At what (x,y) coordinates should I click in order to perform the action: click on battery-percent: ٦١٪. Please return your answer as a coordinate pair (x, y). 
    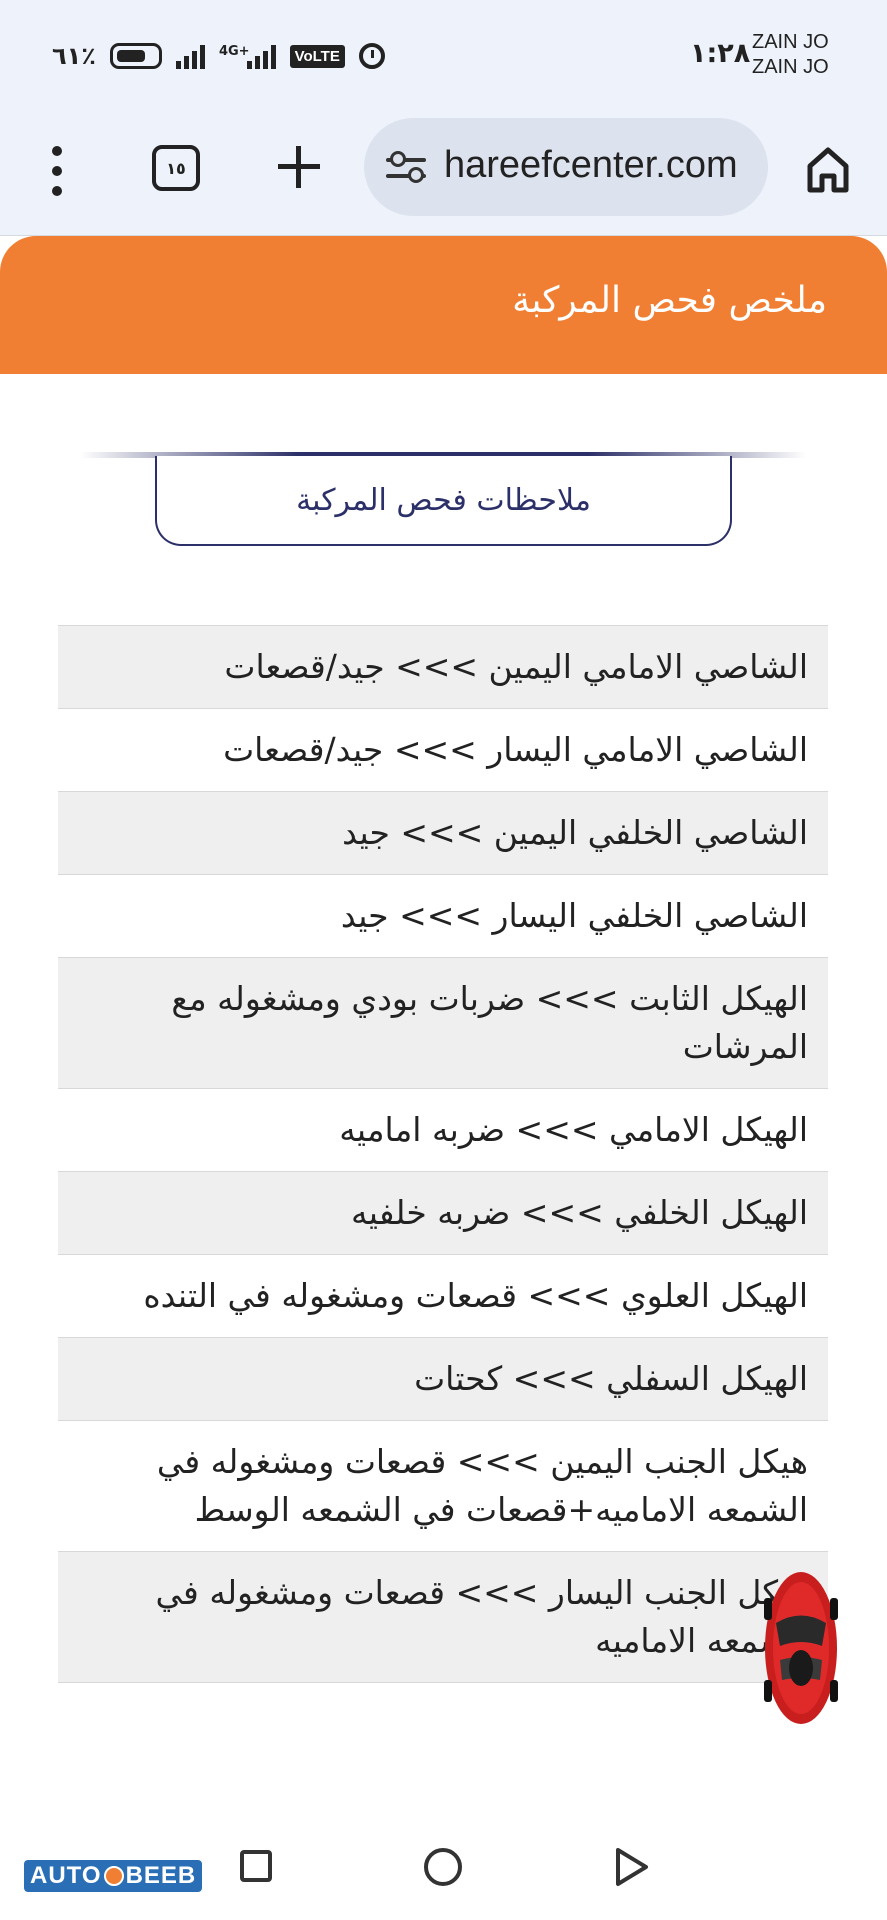
    Looking at the image, I should click on (74, 56).